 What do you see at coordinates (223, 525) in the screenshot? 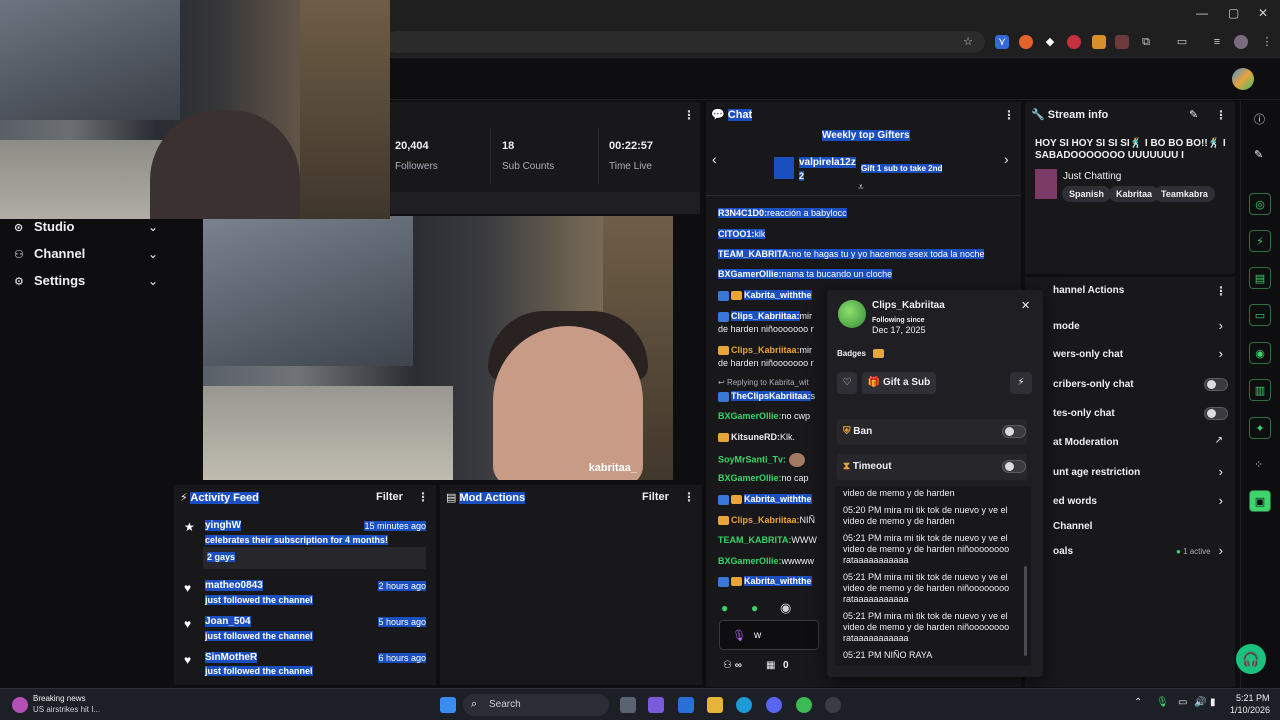
I see `feed-user: yinghW` at bounding box center [223, 525].